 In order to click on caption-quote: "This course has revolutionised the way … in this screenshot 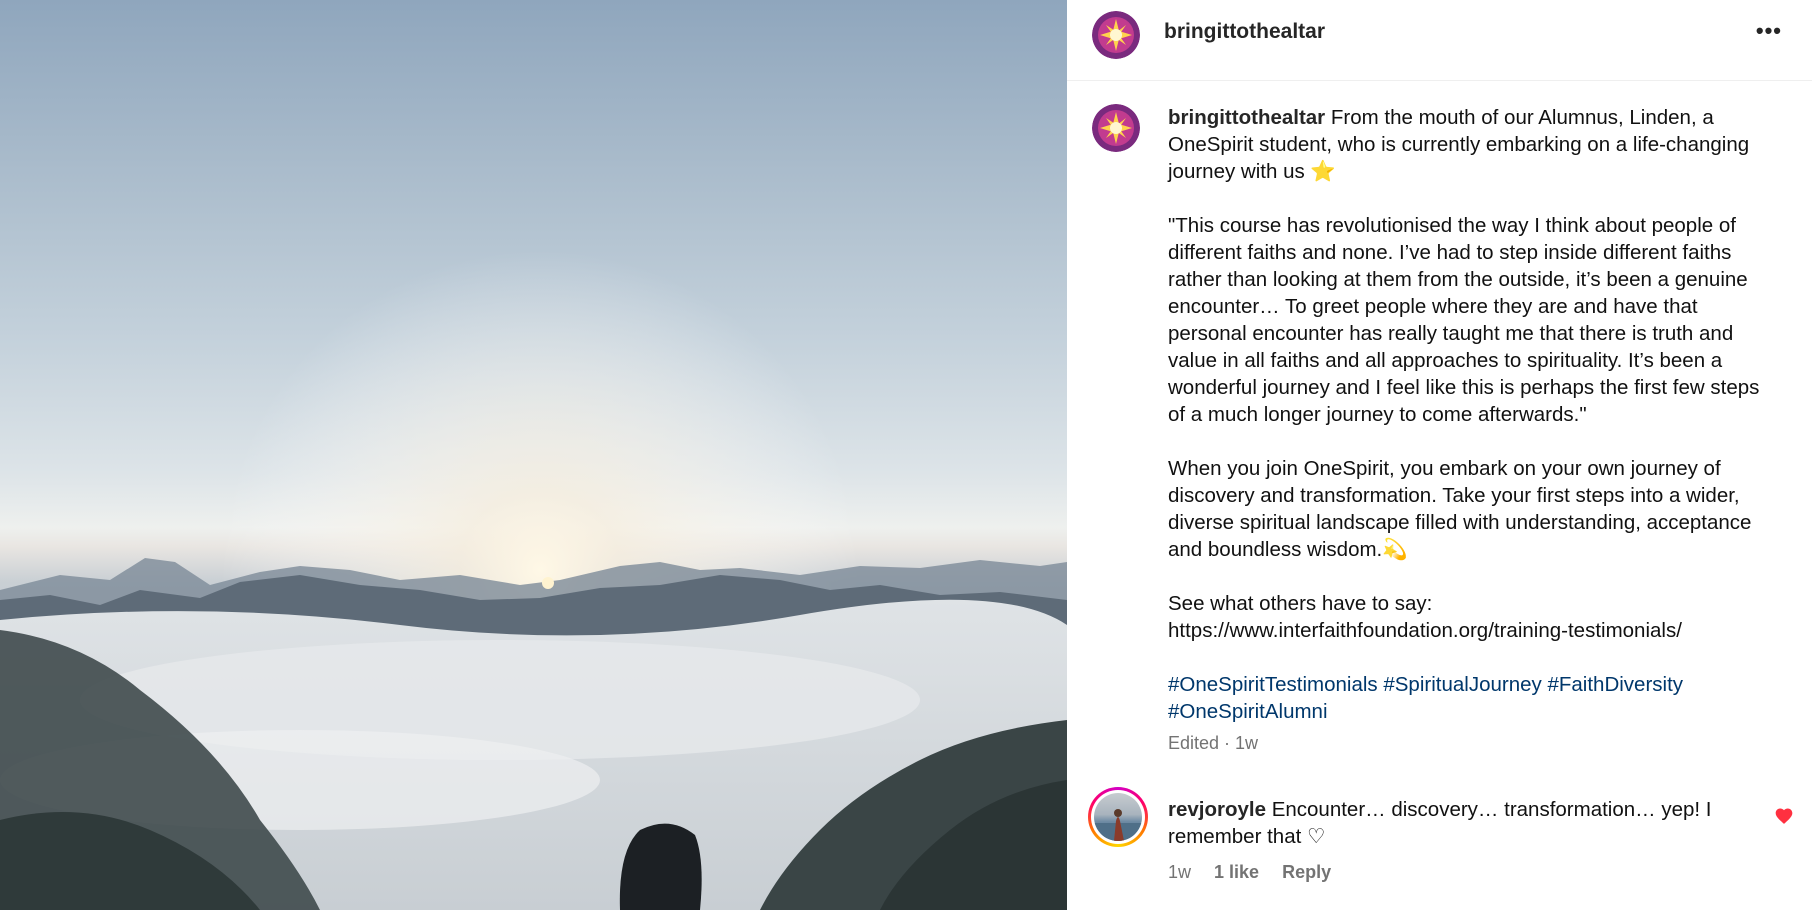, I will do `click(1464, 320)`.